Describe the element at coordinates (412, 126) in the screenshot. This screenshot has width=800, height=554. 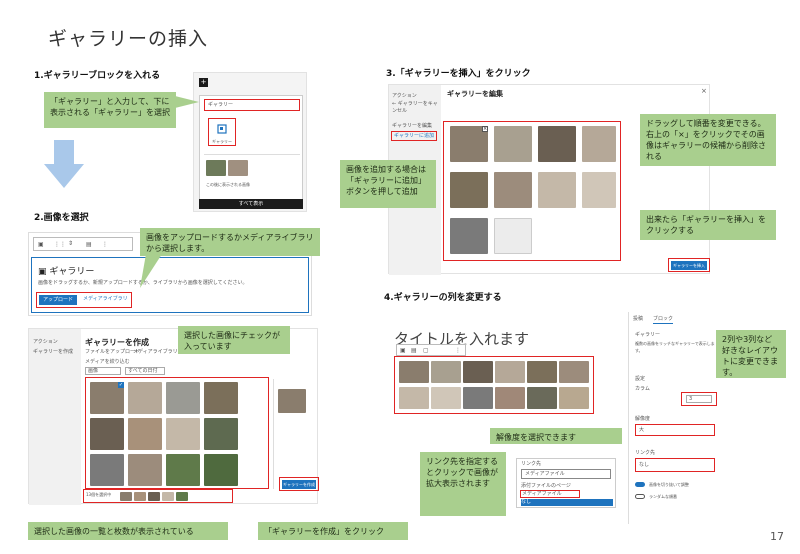
I see `sidebar-edit: ギャラリーを編集` at that location.